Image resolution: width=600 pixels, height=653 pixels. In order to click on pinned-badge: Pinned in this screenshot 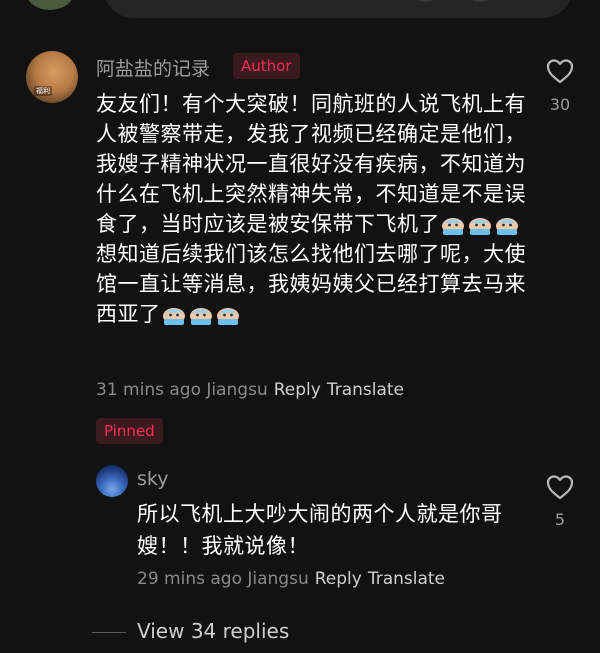, I will do `click(129, 431)`.